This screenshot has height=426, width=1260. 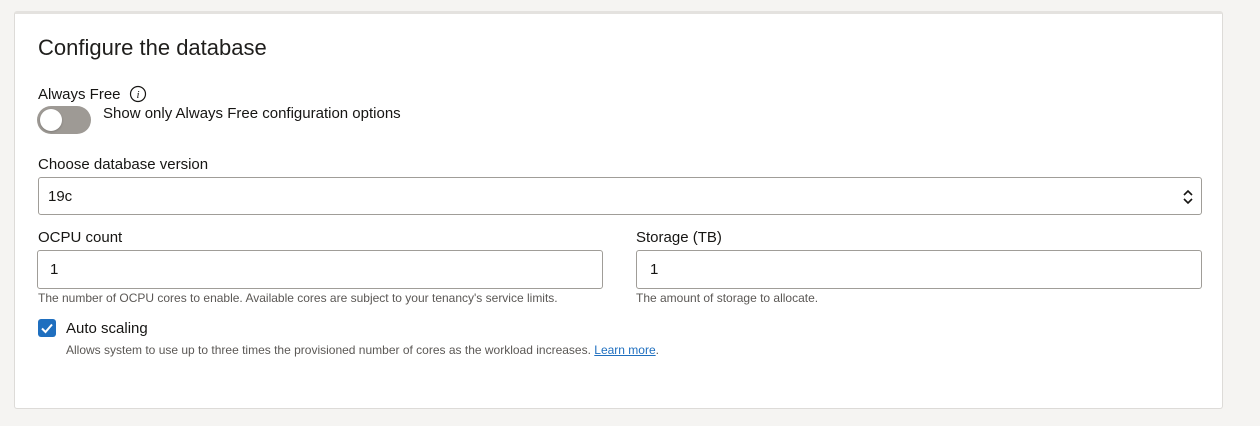 I want to click on storage-label: Storage (TB), so click(x=679, y=237).